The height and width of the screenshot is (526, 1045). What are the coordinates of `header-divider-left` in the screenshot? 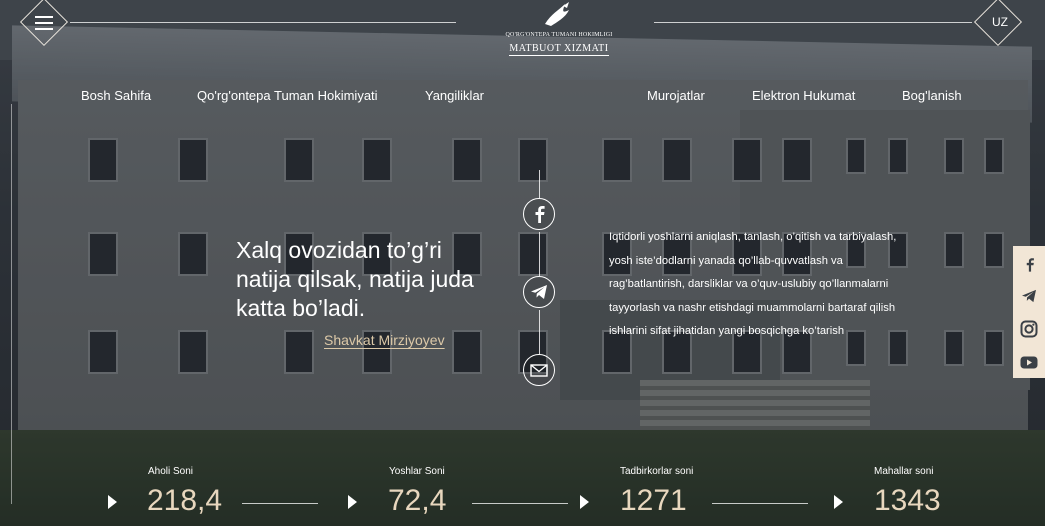 It's located at (263, 22).